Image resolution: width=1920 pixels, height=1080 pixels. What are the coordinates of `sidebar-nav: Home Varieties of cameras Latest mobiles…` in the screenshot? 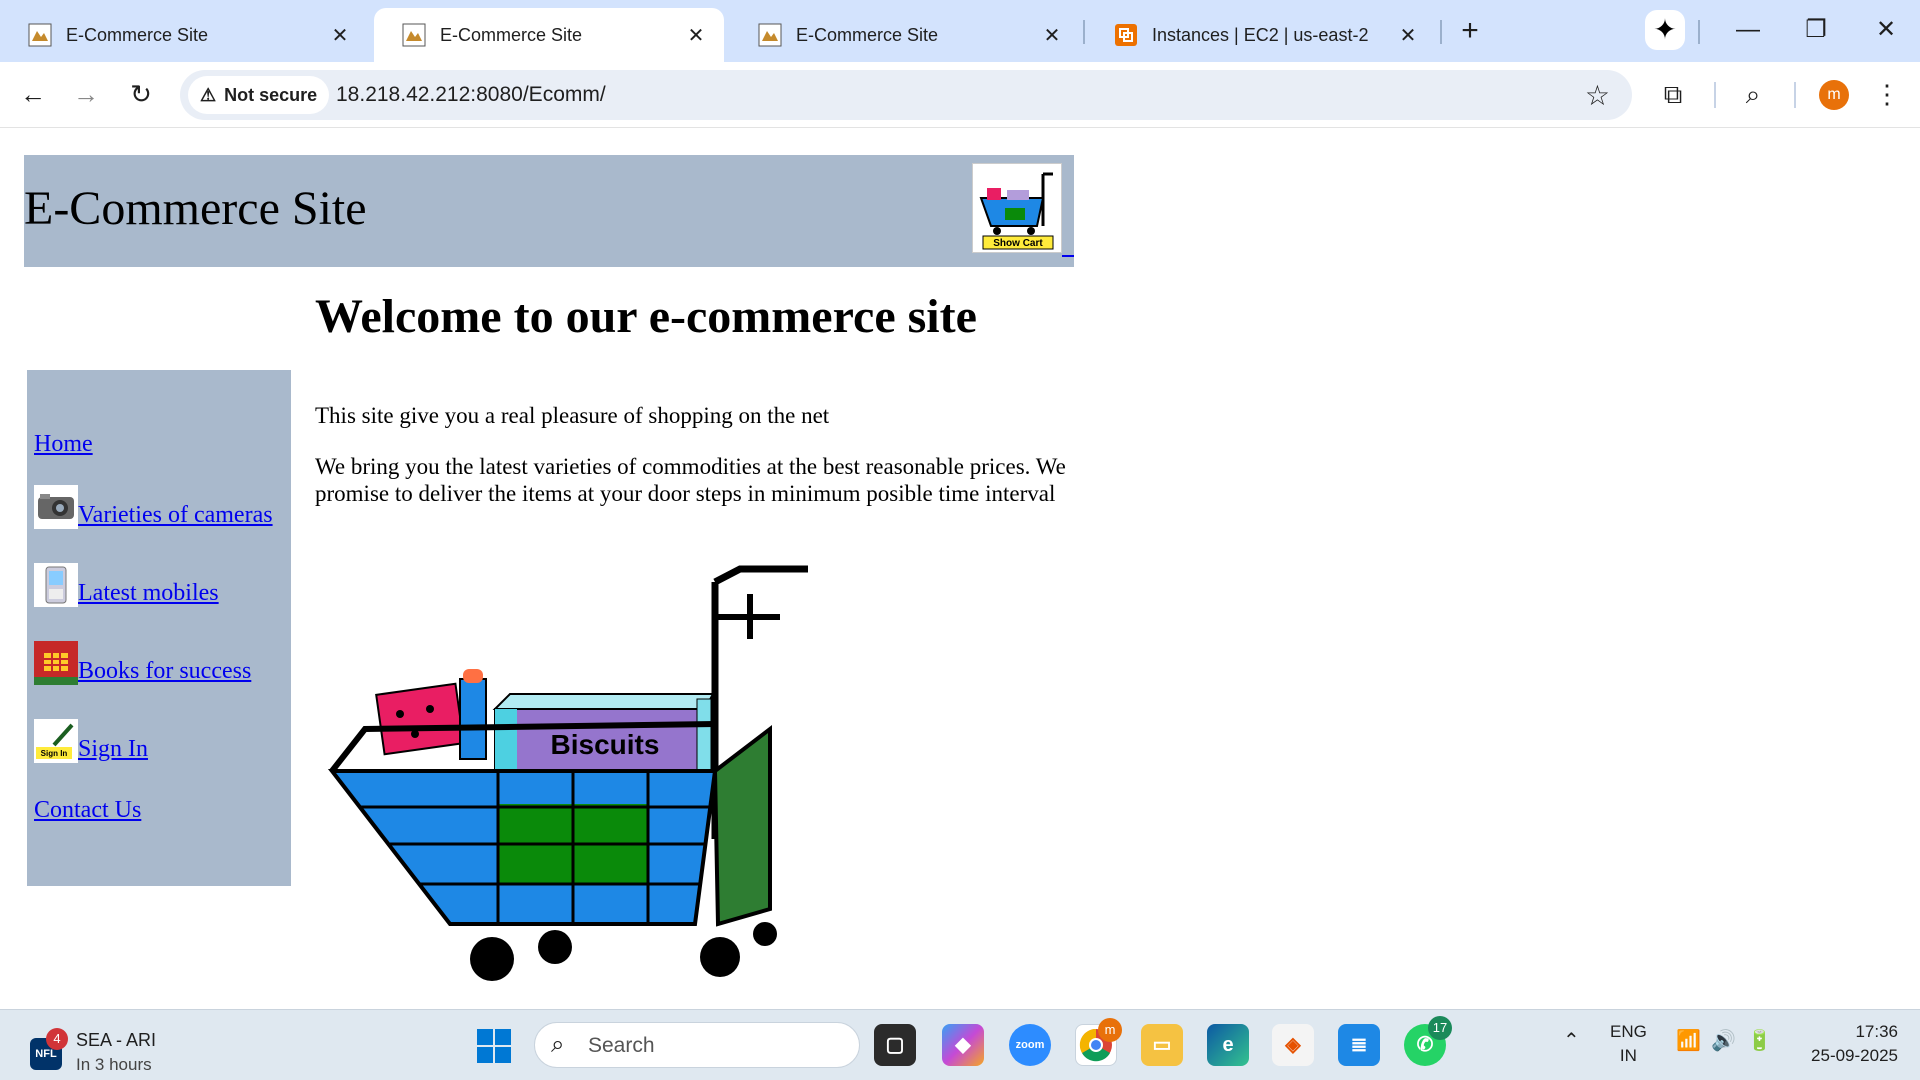 It's located at (159, 628).